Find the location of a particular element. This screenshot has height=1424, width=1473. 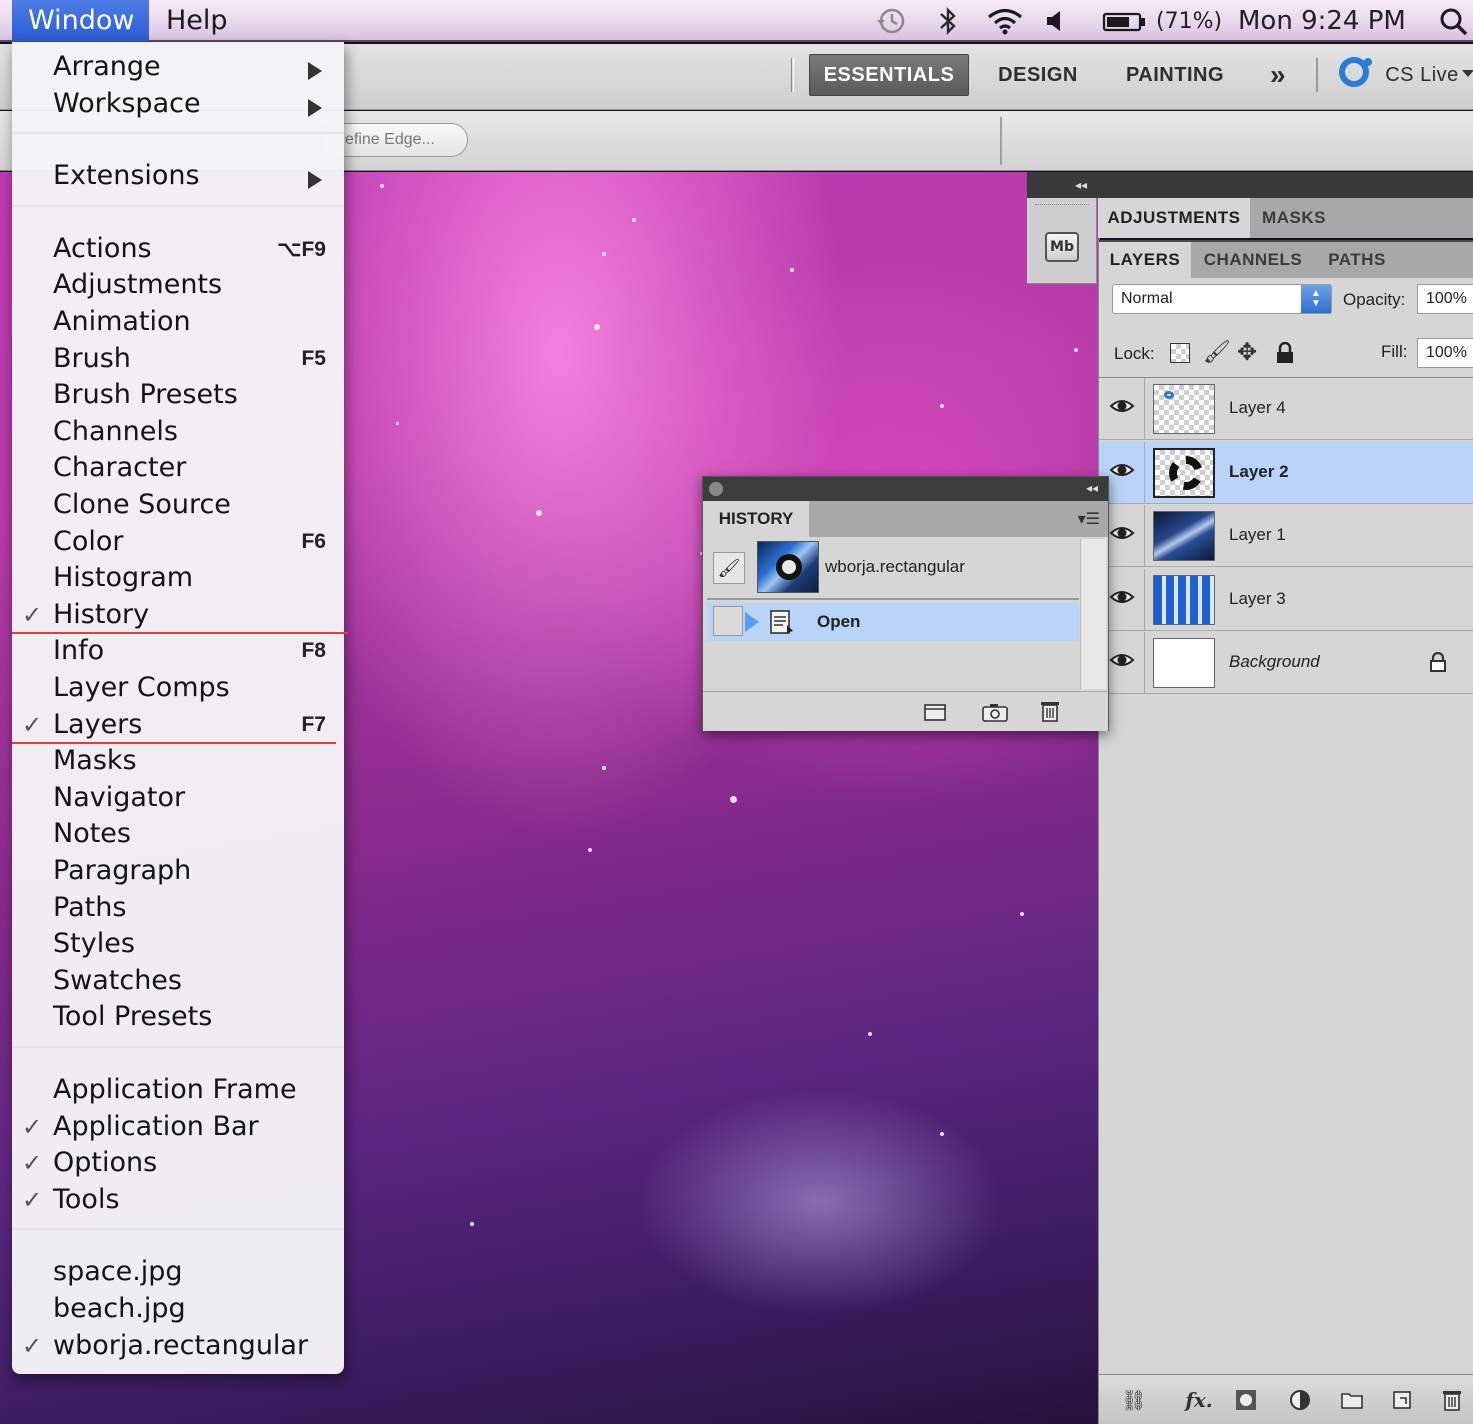

menu-item-beach-jpg: beach.jpg is located at coordinates (178, 1310).